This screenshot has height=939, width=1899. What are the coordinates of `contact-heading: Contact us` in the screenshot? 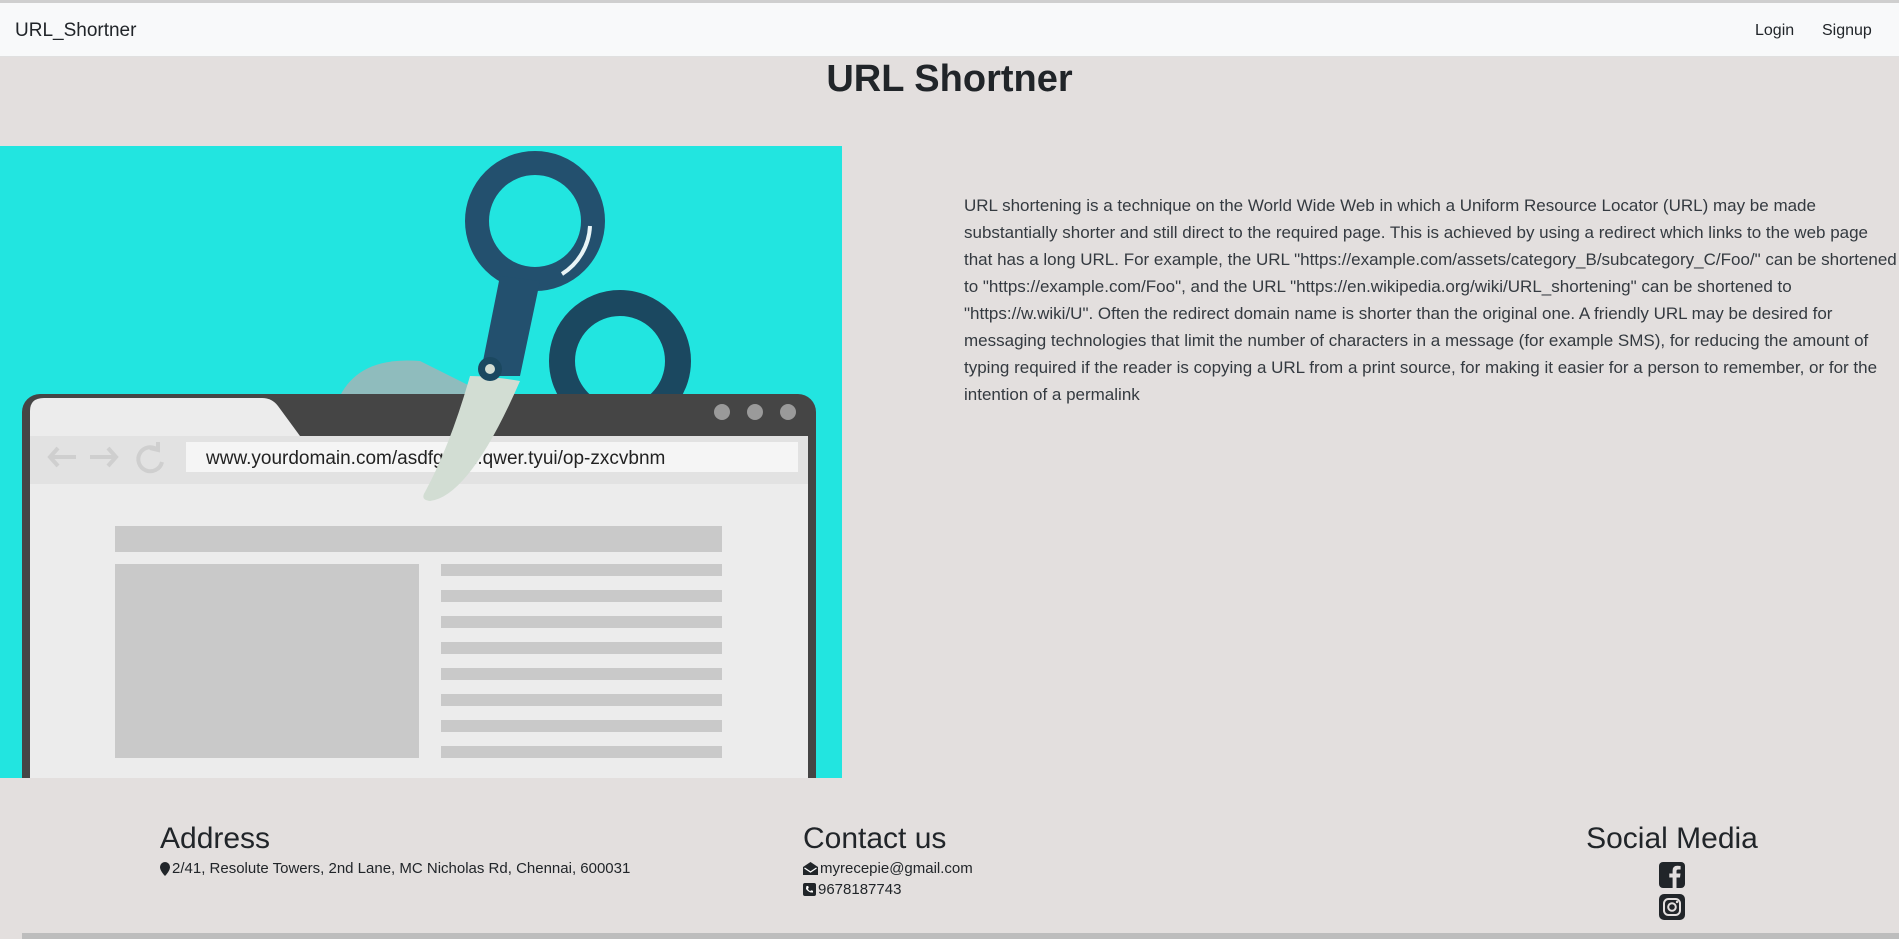 It's located at (875, 838).